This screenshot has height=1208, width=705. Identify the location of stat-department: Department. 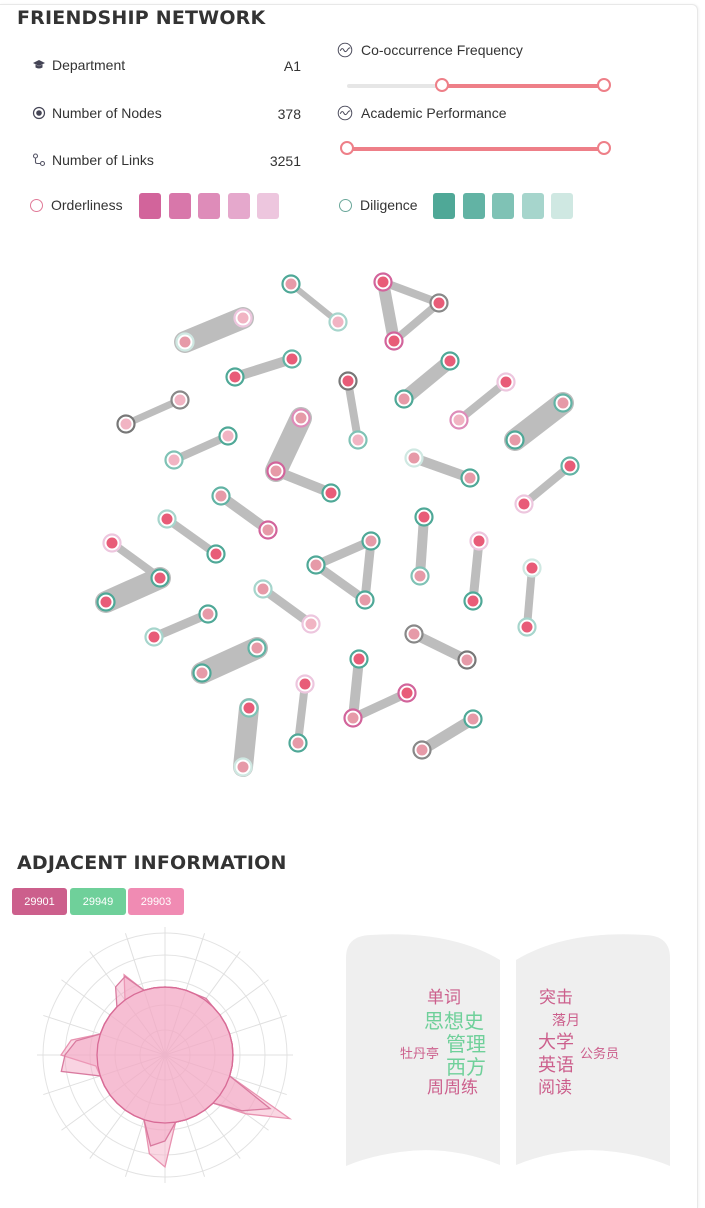
(78, 65).